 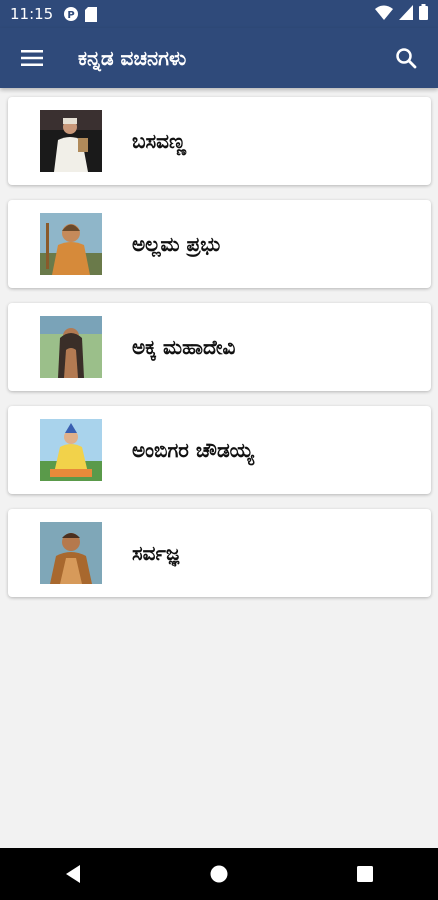 I want to click on sd-card-icon, so click(x=91, y=14).